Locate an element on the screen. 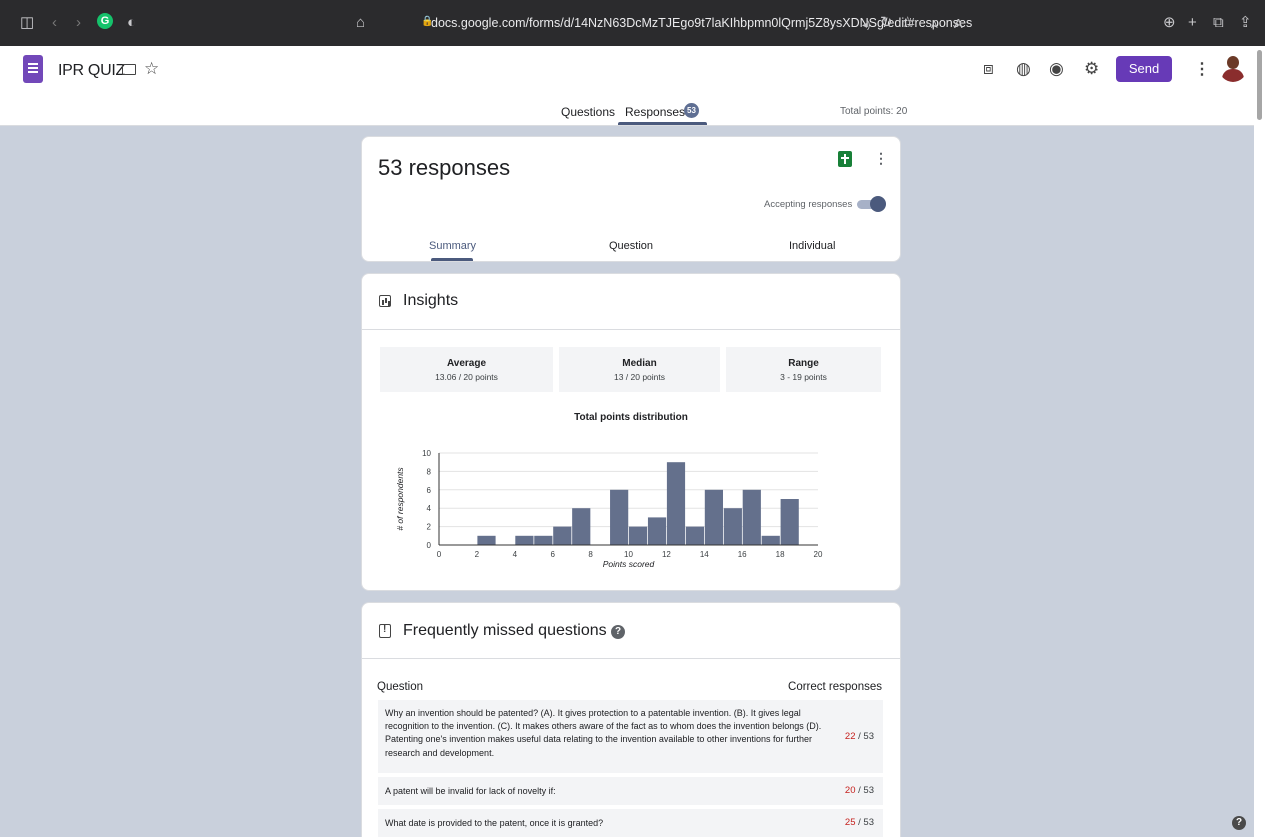 Image resolution: width=1265 pixels, height=837 pixels. form-title: IPR QUIZ is located at coordinates (91, 71).